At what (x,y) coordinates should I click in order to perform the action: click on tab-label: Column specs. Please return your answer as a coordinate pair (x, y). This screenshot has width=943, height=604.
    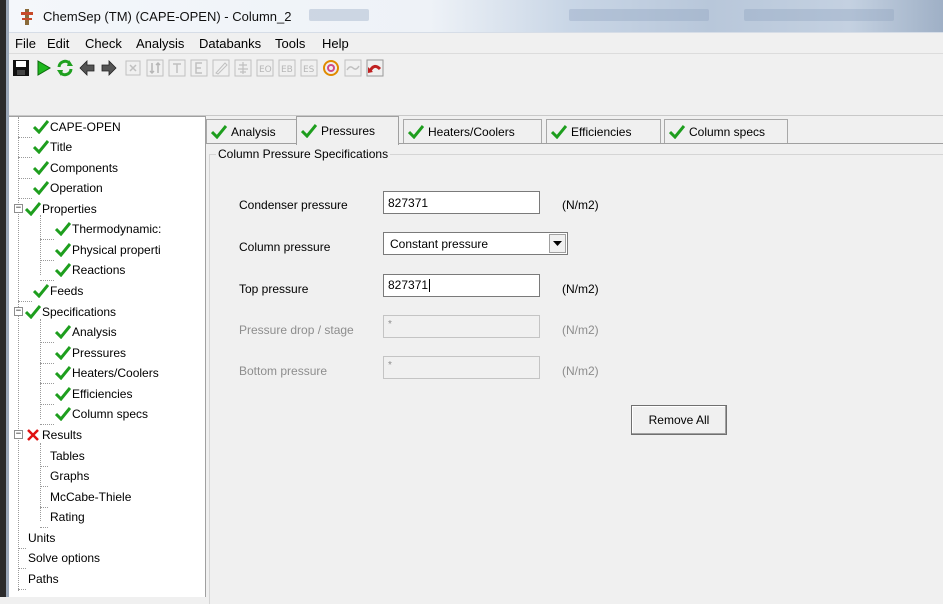
    Looking at the image, I should click on (727, 131).